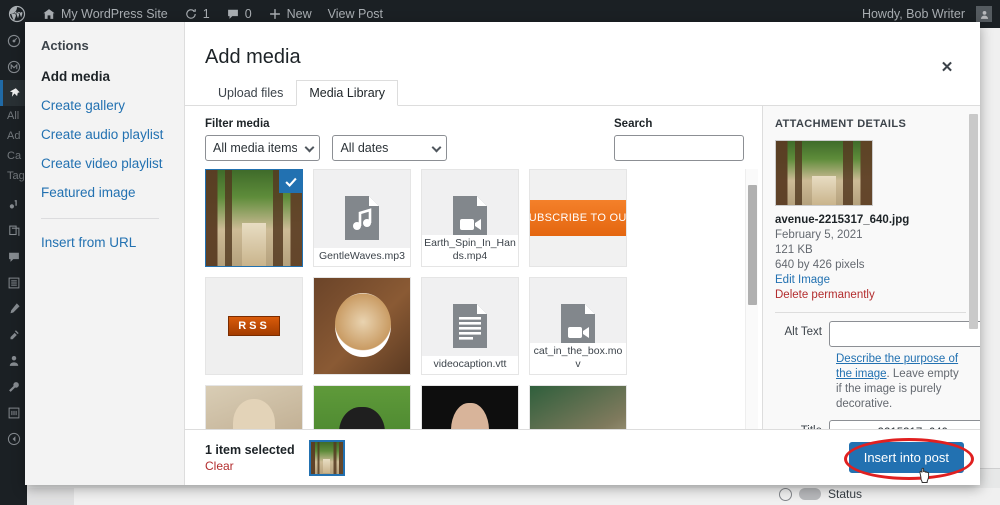  What do you see at coordinates (112, 105) in the screenshot?
I see `sidebar-item-create-gallery: Create gallery` at bounding box center [112, 105].